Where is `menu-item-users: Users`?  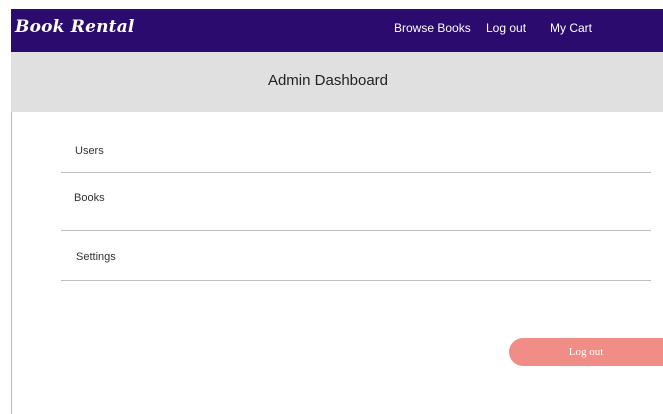 menu-item-users: Users is located at coordinates (89, 151).